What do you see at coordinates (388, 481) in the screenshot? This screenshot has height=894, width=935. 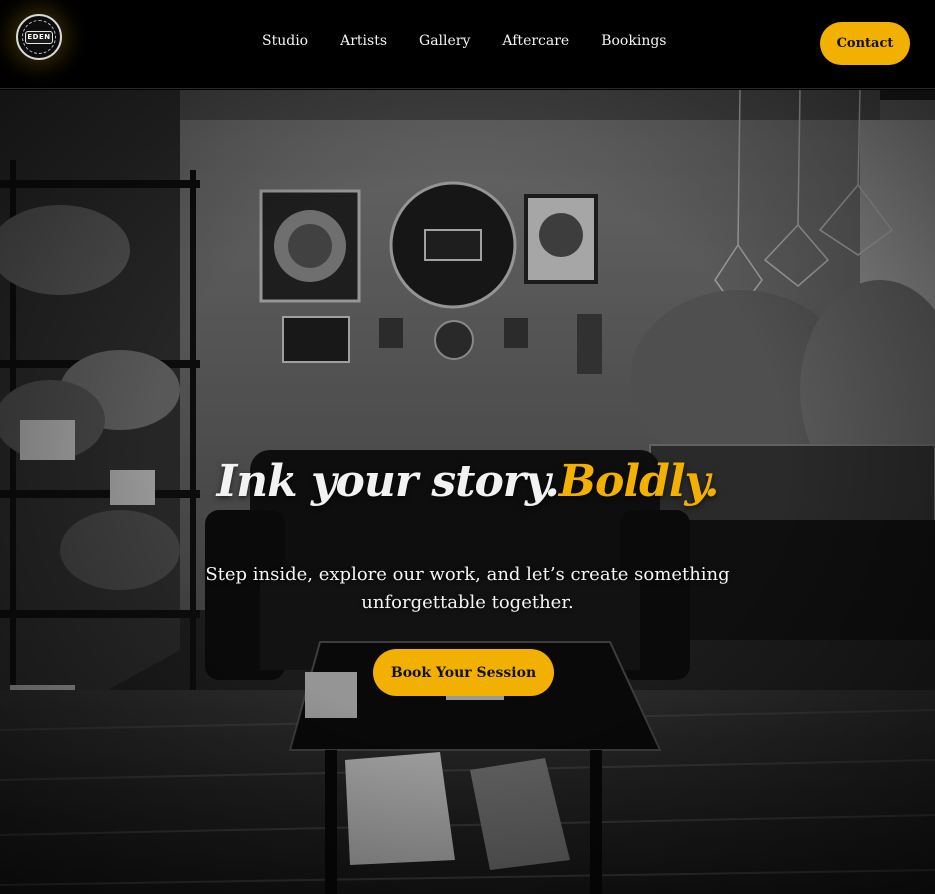 I see `headline-main: Ink your story.` at bounding box center [388, 481].